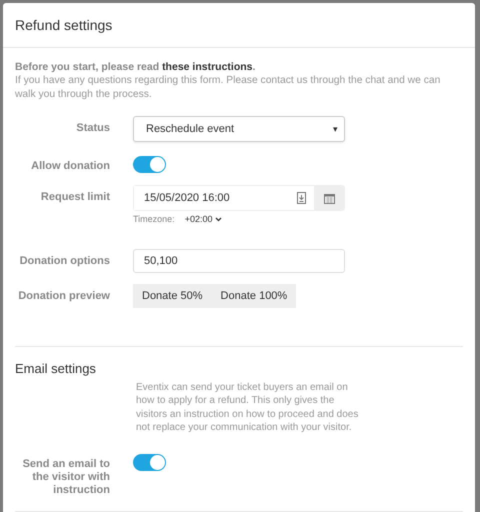  I want to click on field-label: Status, so click(92, 128).